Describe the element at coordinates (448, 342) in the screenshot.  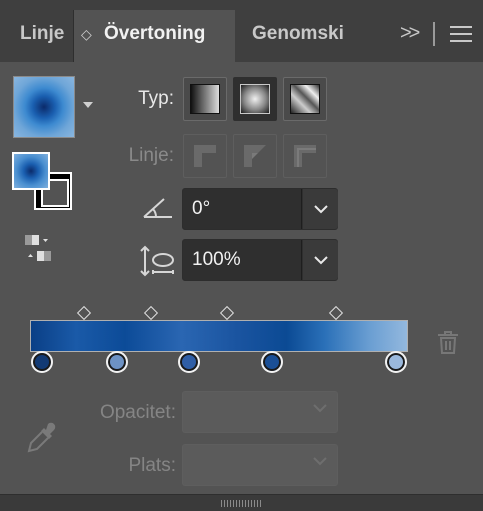
I see `trash-icon` at that location.